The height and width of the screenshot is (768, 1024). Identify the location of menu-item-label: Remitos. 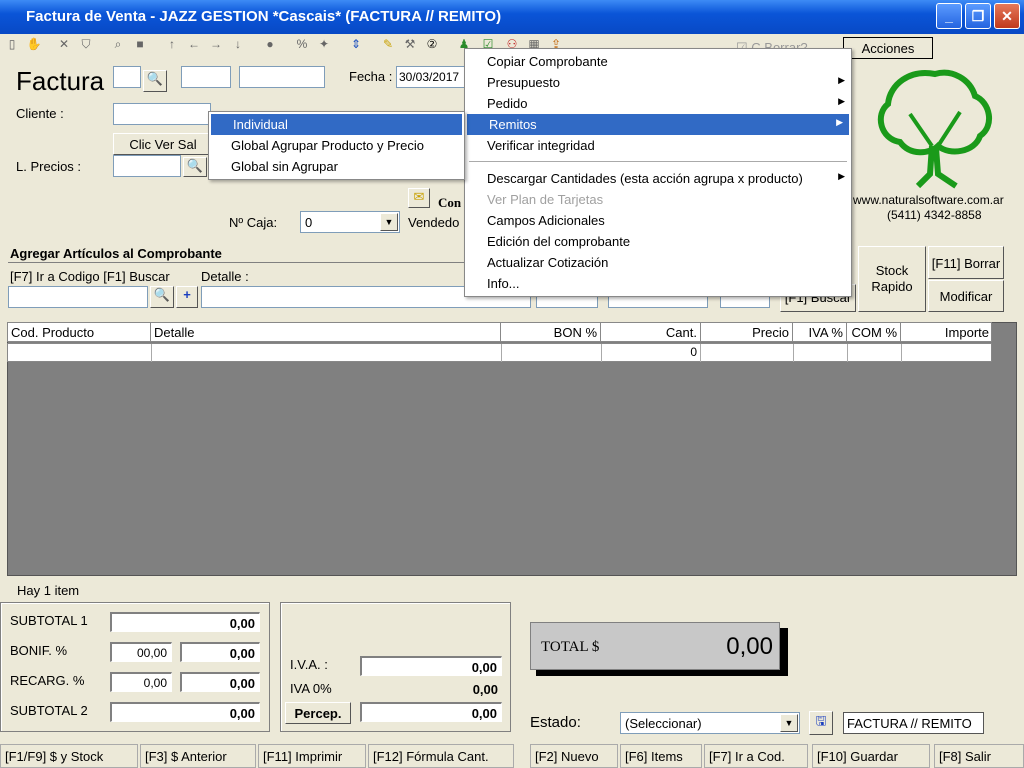
(513, 124).